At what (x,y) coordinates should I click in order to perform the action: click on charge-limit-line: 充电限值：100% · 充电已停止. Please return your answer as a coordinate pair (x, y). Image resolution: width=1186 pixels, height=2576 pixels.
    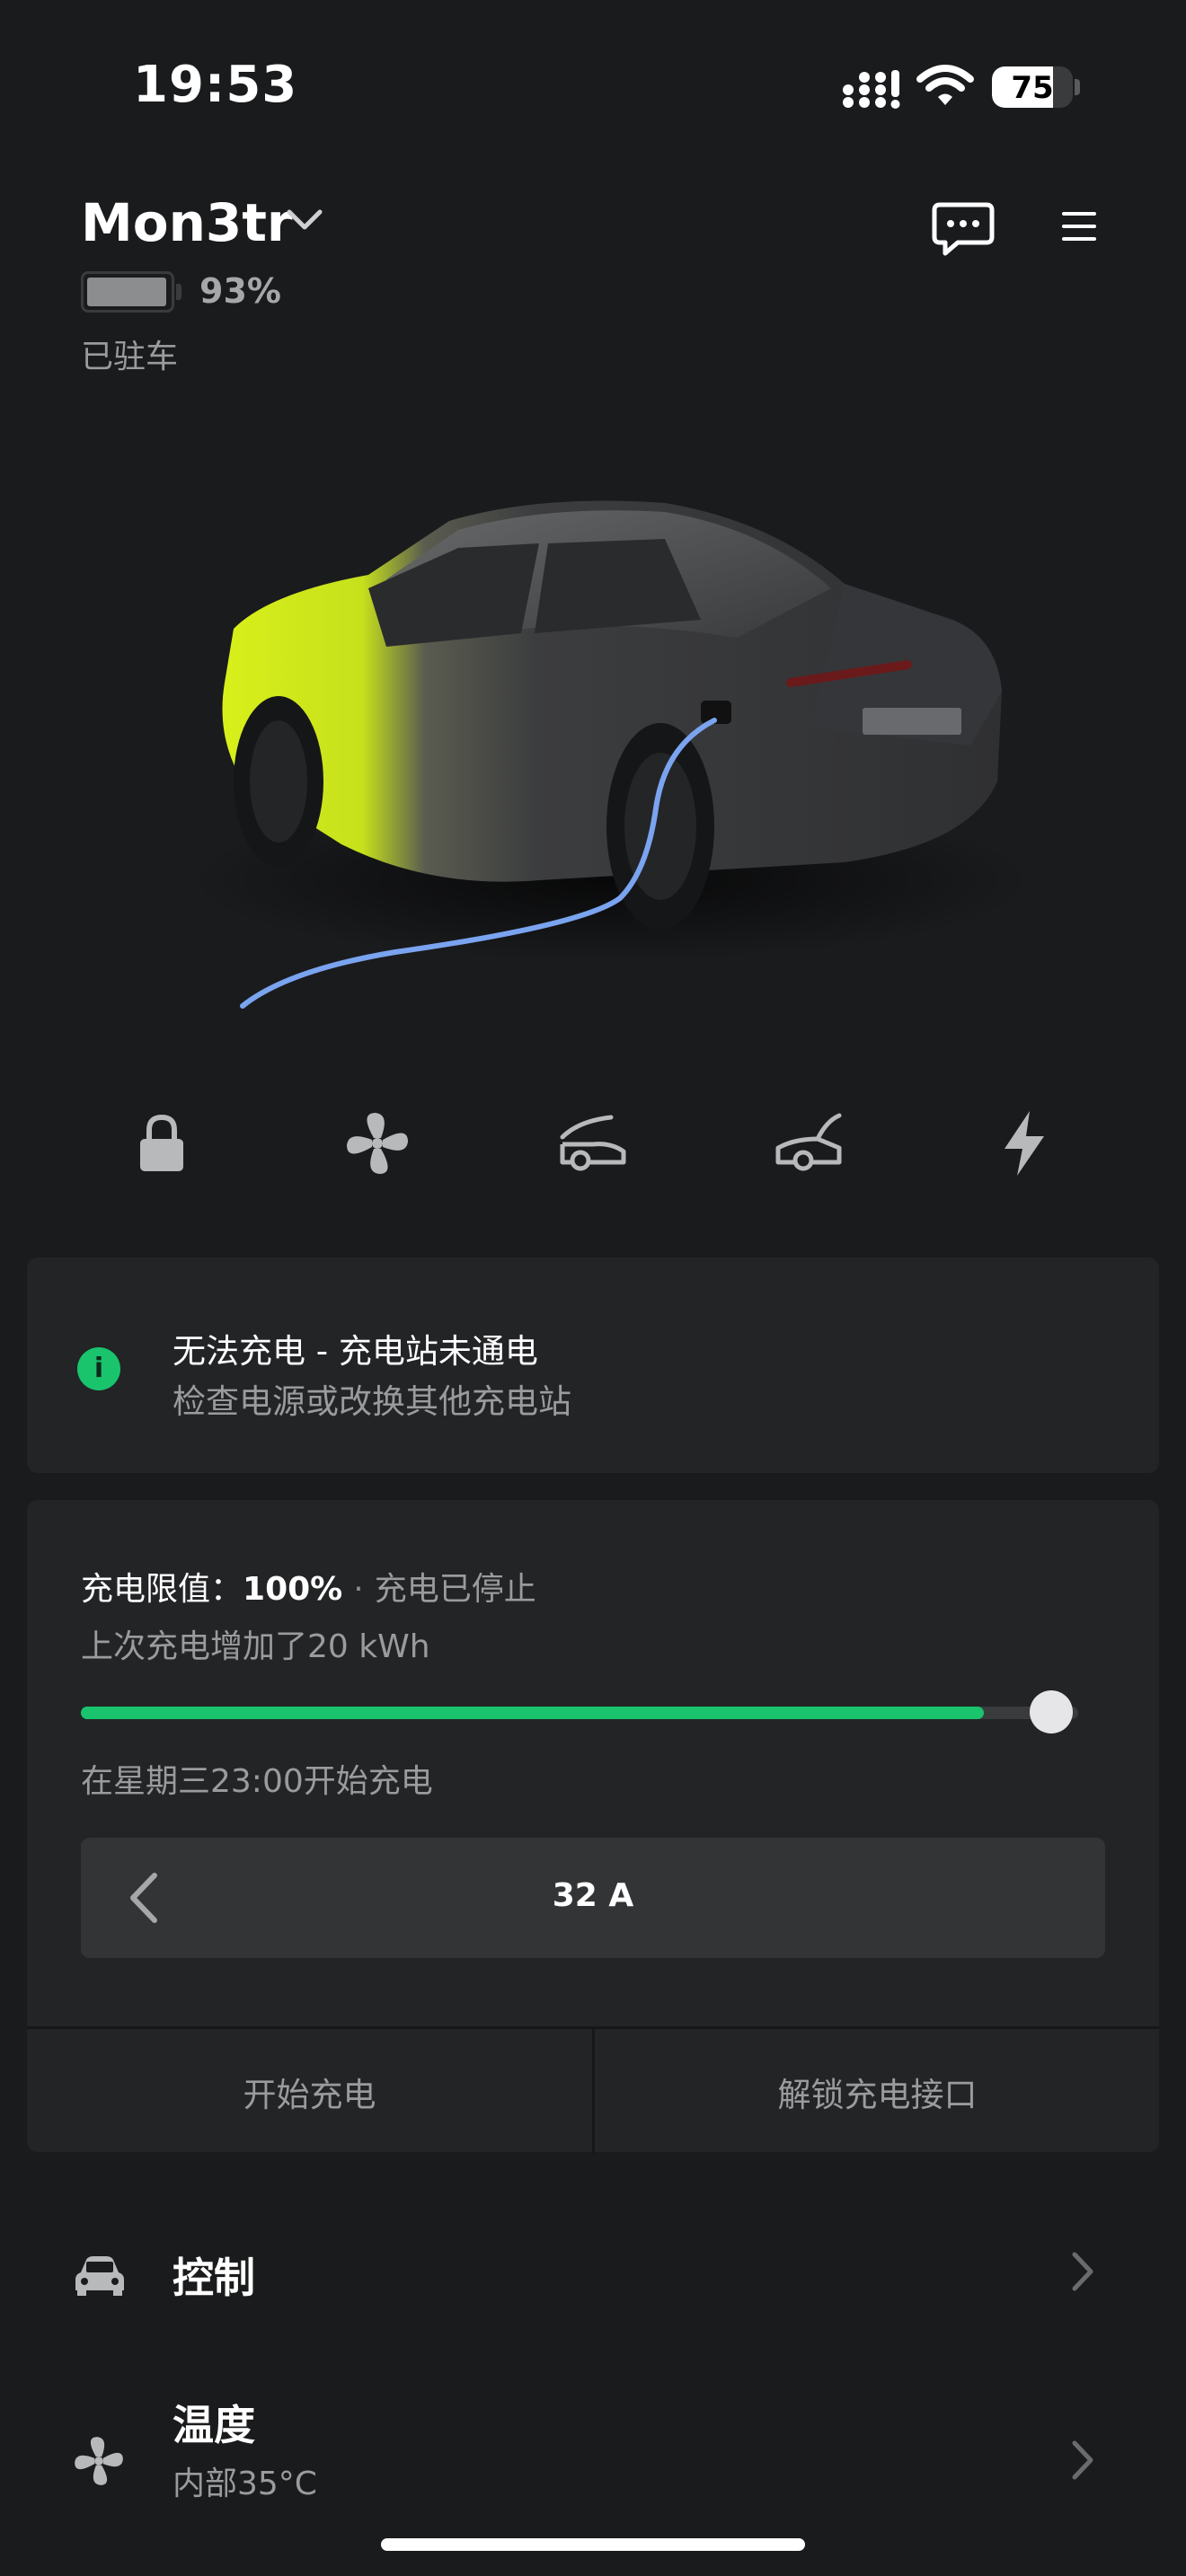
    Looking at the image, I should click on (308, 1586).